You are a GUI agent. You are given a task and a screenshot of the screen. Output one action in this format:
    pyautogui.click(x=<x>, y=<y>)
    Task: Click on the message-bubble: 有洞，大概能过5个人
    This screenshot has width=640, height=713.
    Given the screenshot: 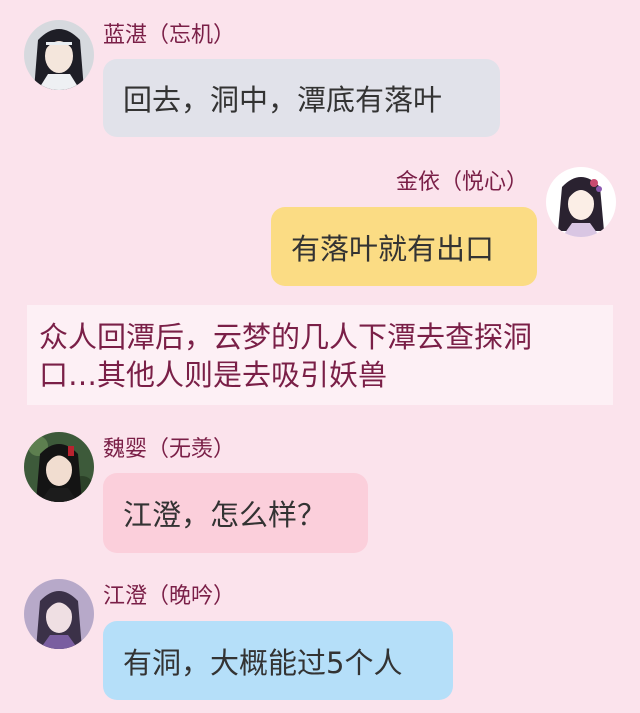 What is the action you would take?
    pyautogui.click(x=278, y=660)
    